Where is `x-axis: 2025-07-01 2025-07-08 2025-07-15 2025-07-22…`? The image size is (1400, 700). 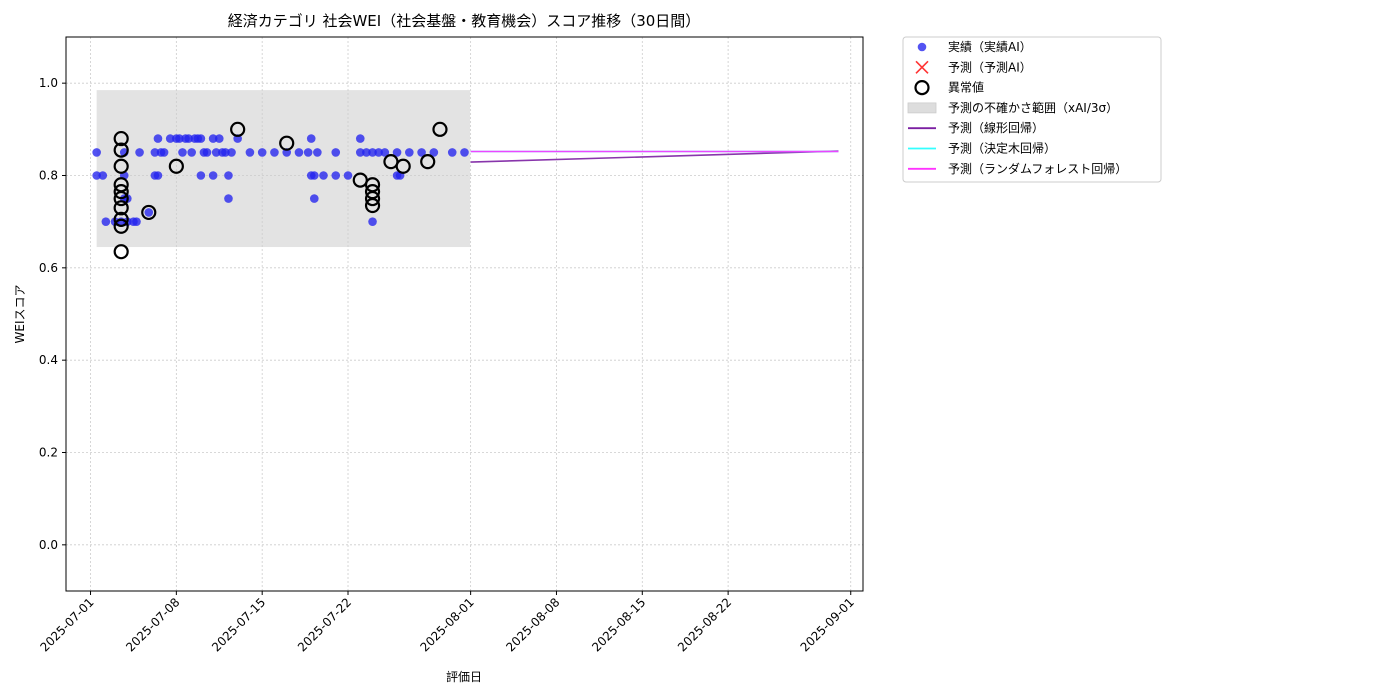 x-axis: 2025-07-01 2025-07-08 2025-07-15 2025-07-22… is located at coordinates (447, 622).